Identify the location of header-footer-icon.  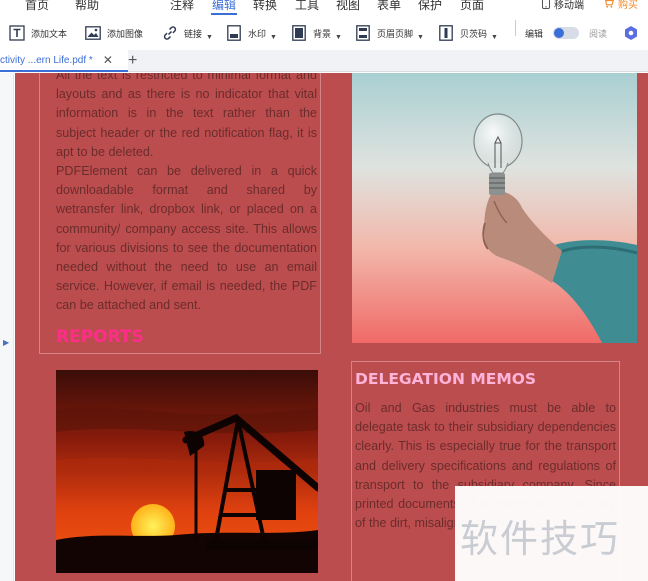
(363, 33).